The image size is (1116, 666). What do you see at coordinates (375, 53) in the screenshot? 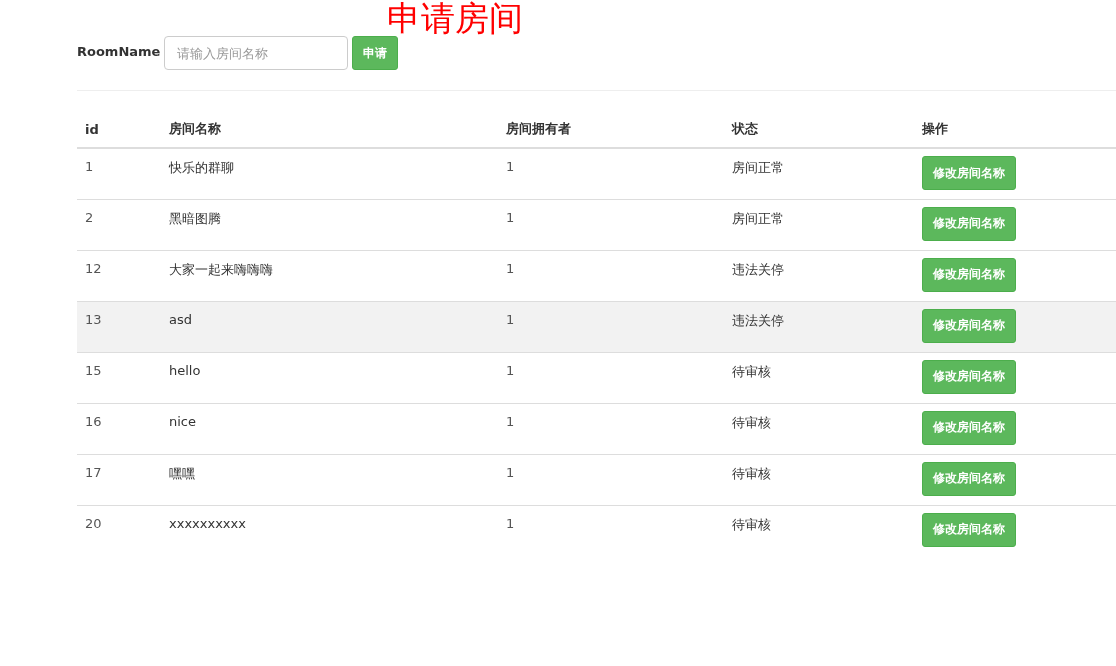
I see `apply-button: 申请` at bounding box center [375, 53].